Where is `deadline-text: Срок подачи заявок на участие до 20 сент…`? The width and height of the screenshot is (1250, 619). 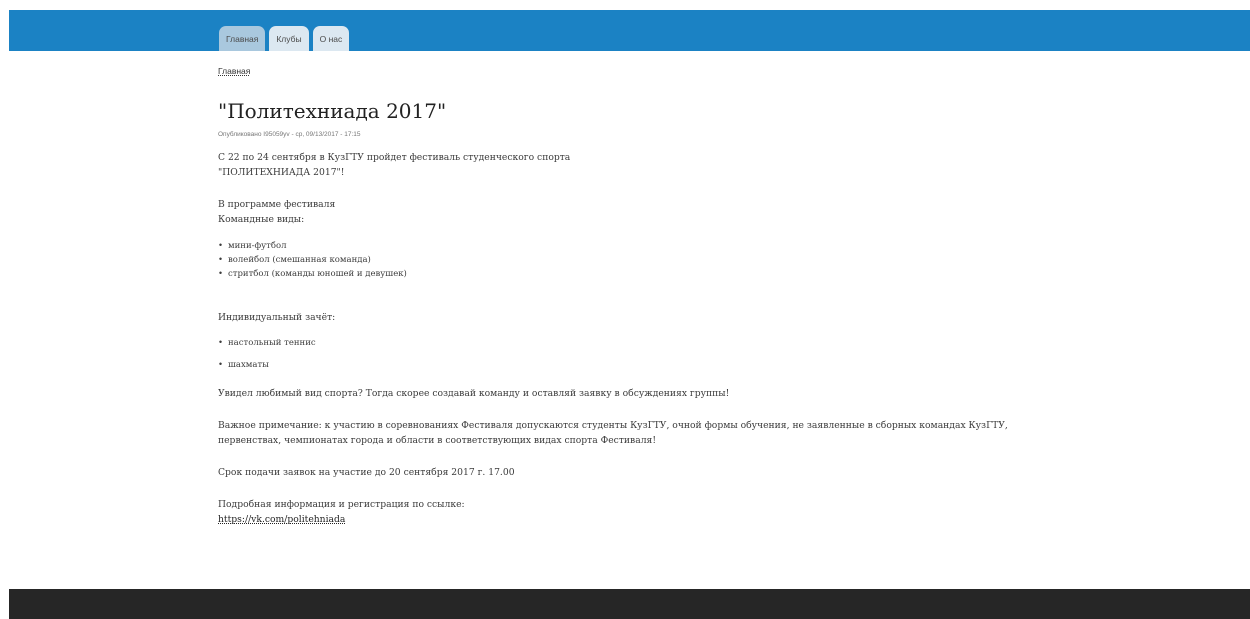
deadline-text: Срок подачи заявок на участие до 20 сент… is located at coordinates (366, 472).